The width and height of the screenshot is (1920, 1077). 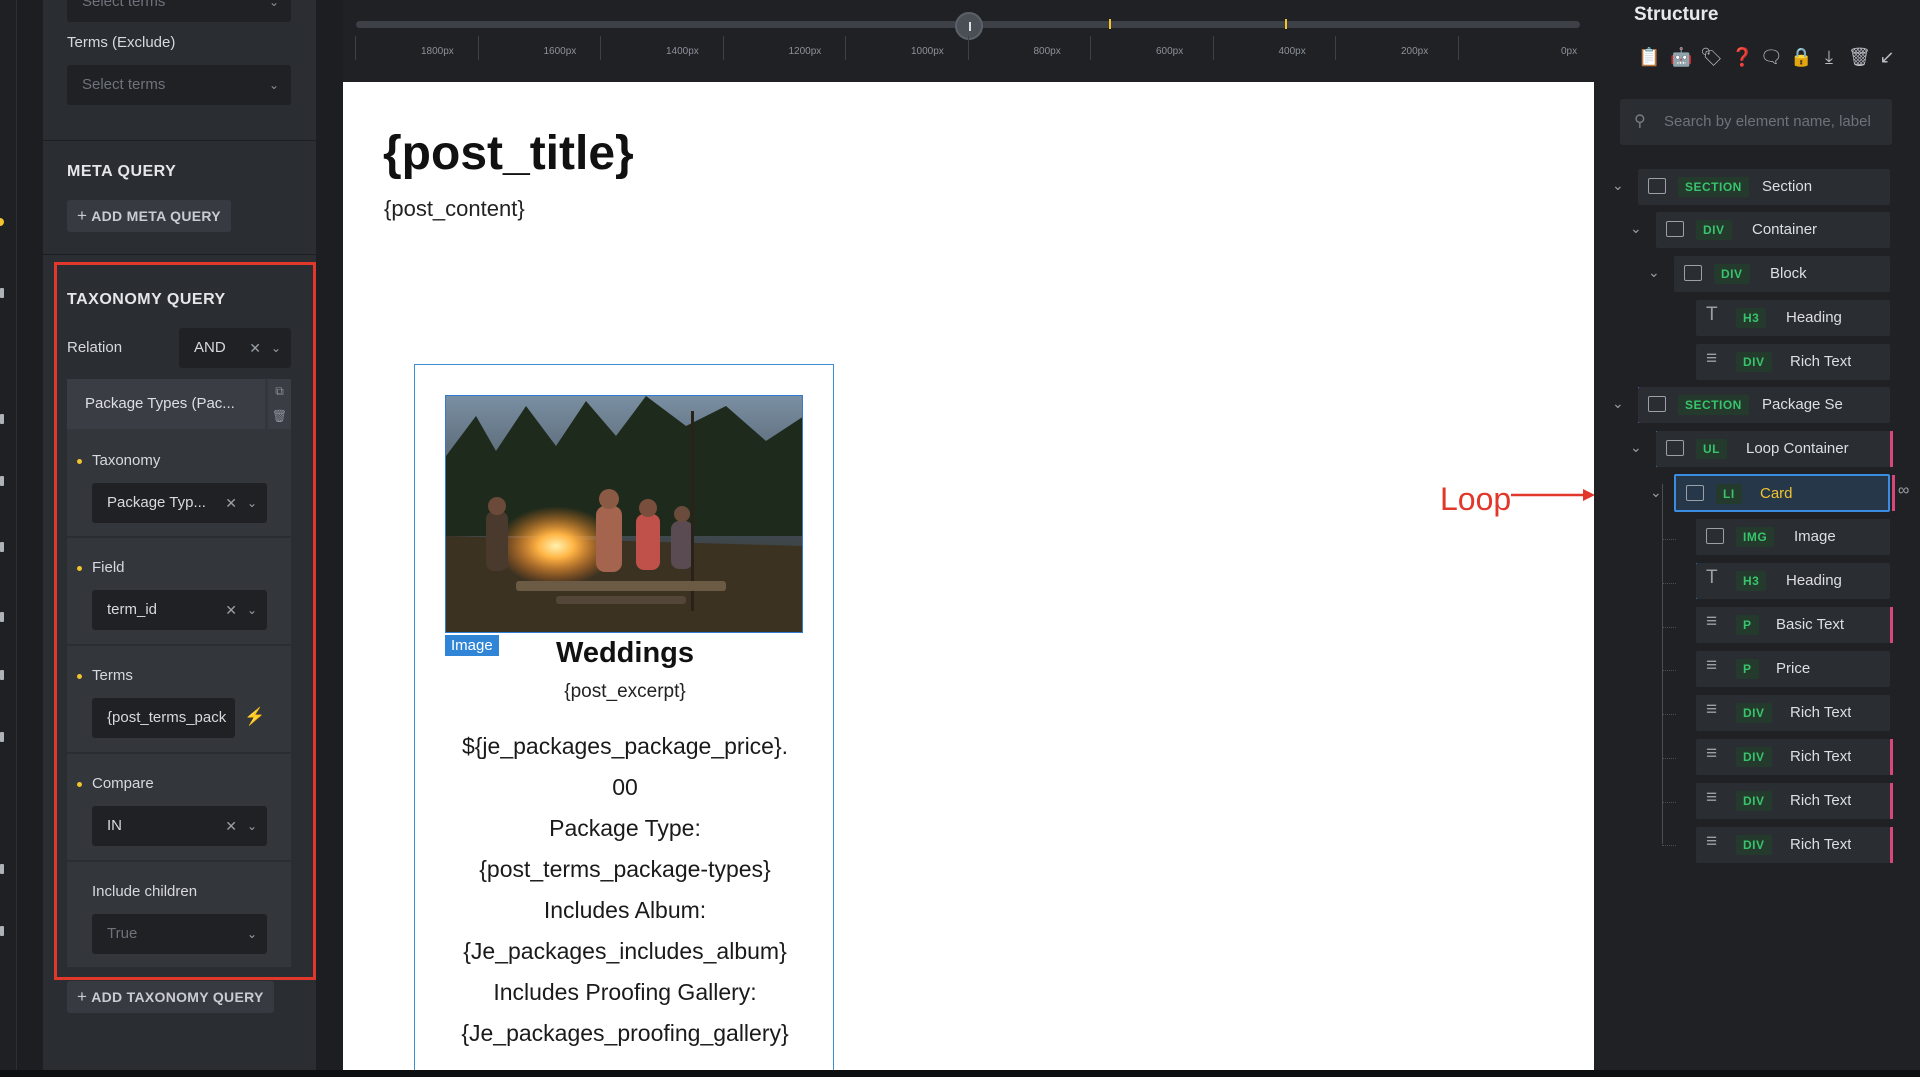 I want to click on post-content: {post_content}, so click(x=454, y=209).